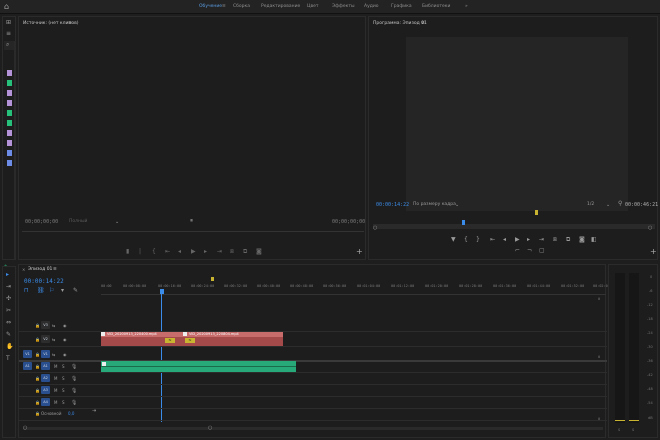 The height and width of the screenshot is (440, 660). I want to click on mark-out-icon: }, so click(478, 240).